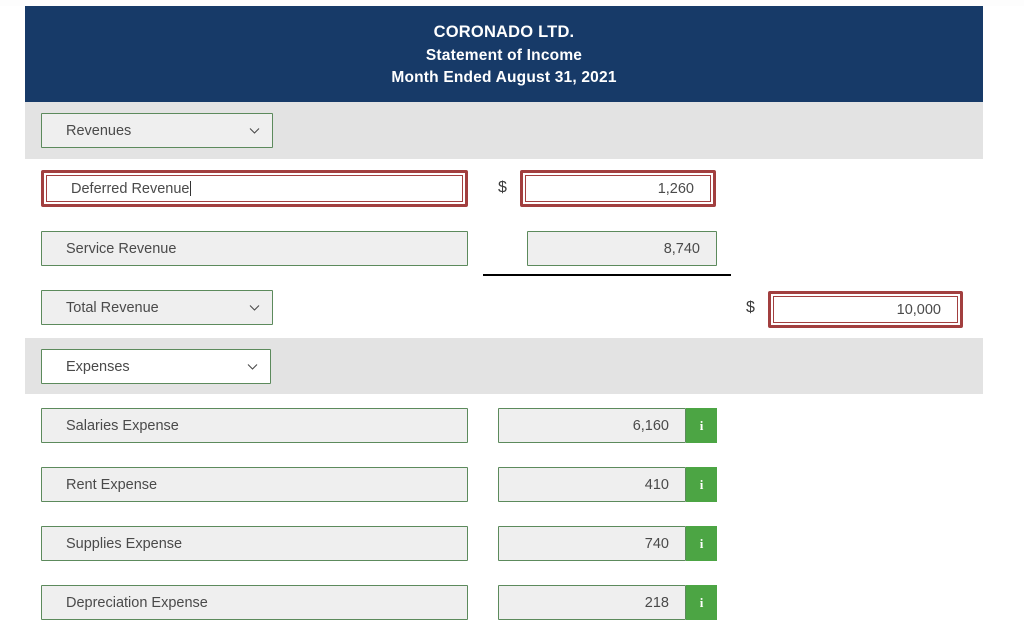 Image resolution: width=1024 pixels, height=634 pixels. What do you see at coordinates (656, 602) in the screenshot?
I see `expense-amount-value-4: 218` at bounding box center [656, 602].